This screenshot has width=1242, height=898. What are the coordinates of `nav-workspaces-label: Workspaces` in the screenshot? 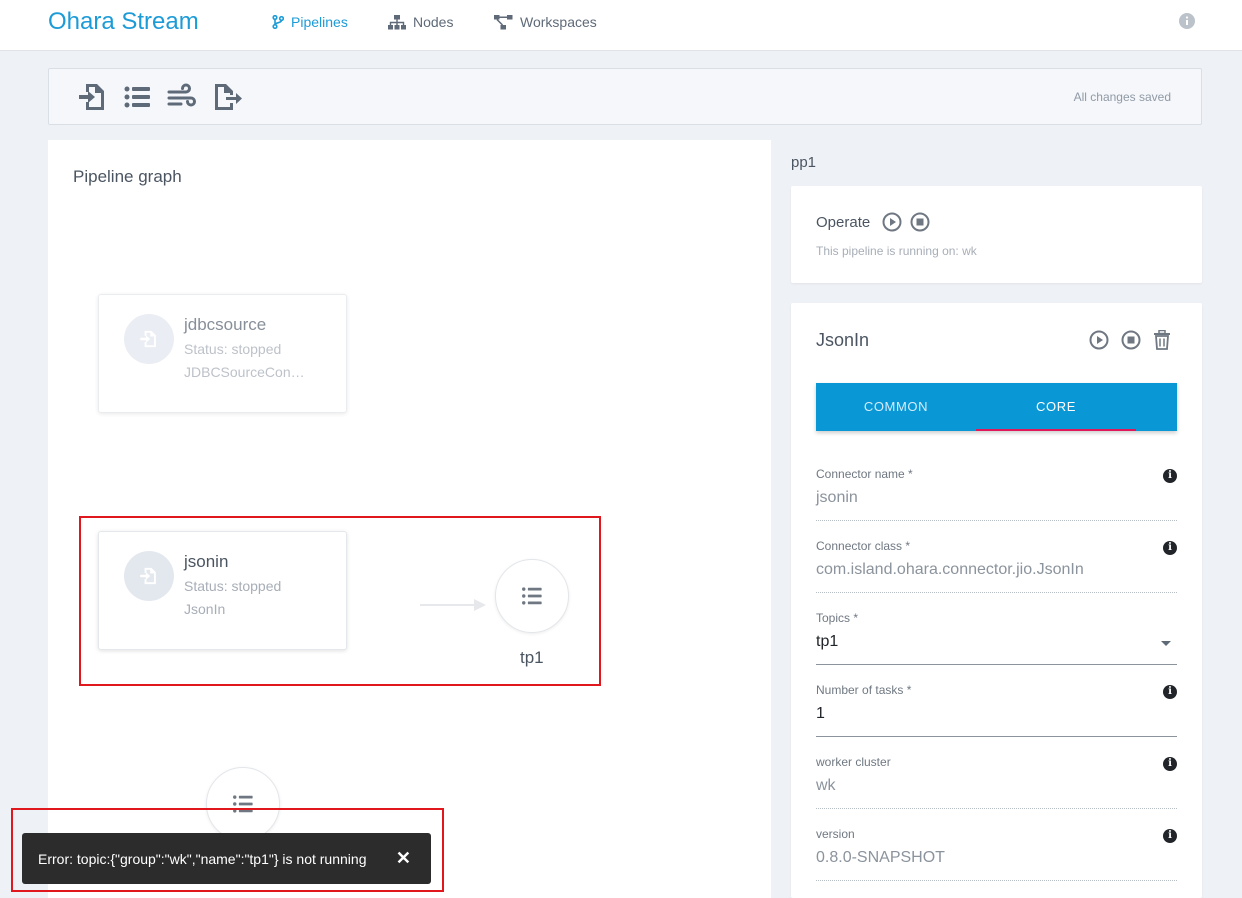 It's located at (558, 22).